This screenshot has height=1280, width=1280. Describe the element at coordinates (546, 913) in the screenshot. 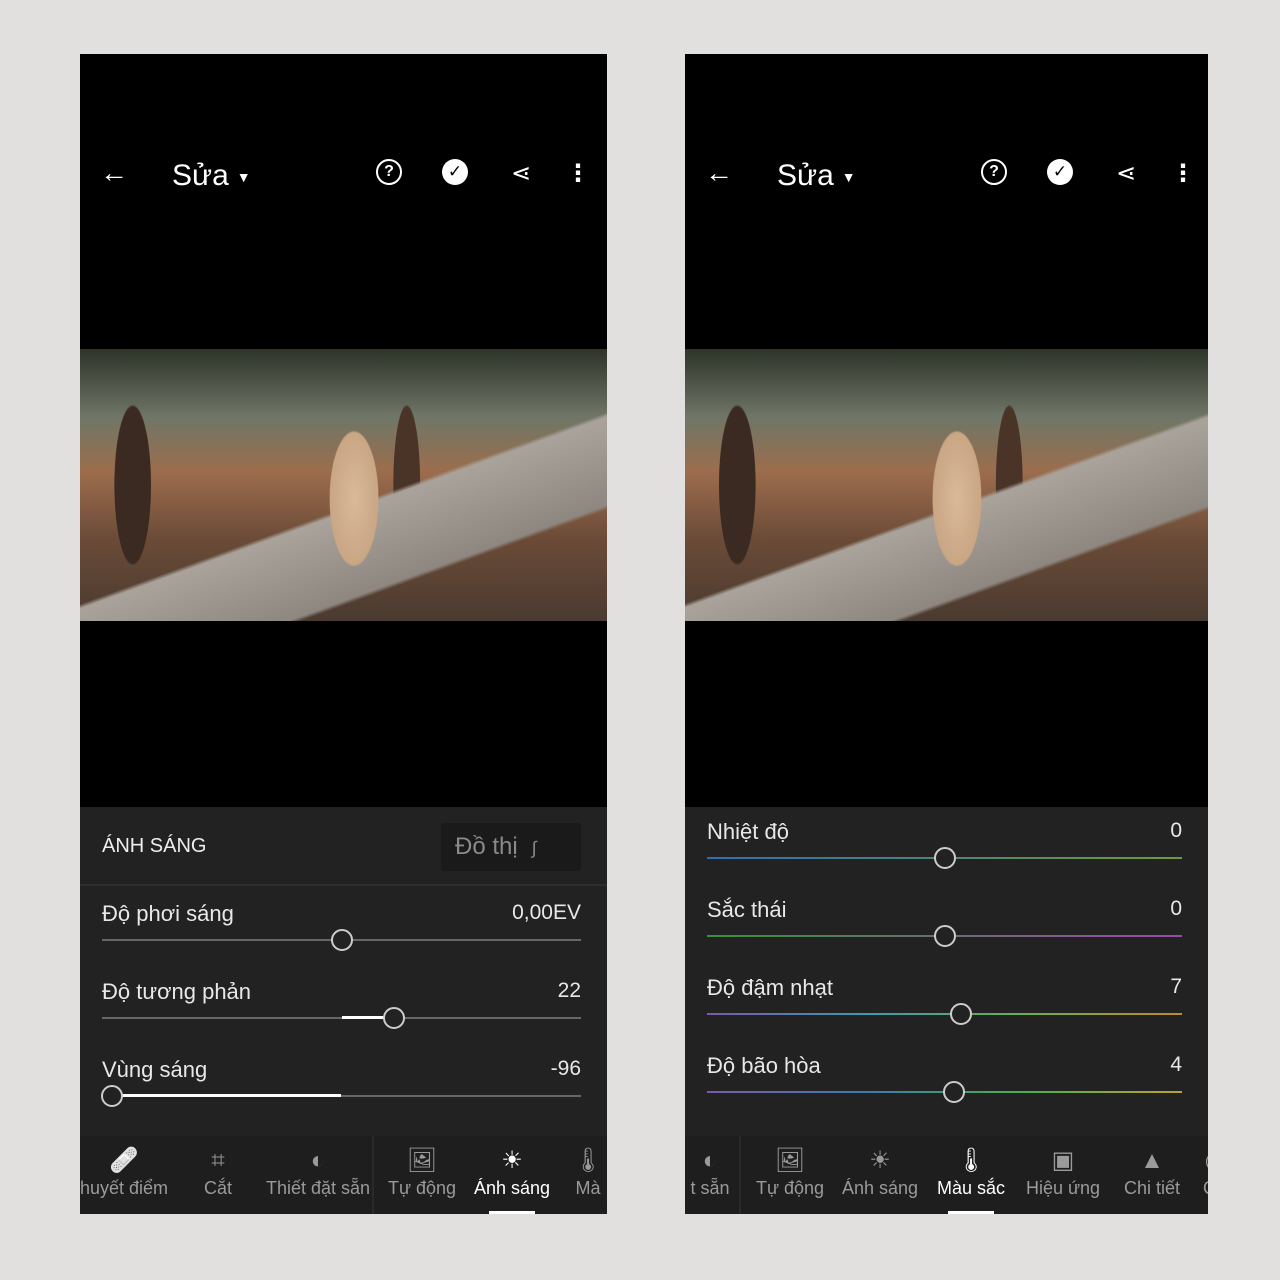

I see `slider-value: 0,00EV` at that location.